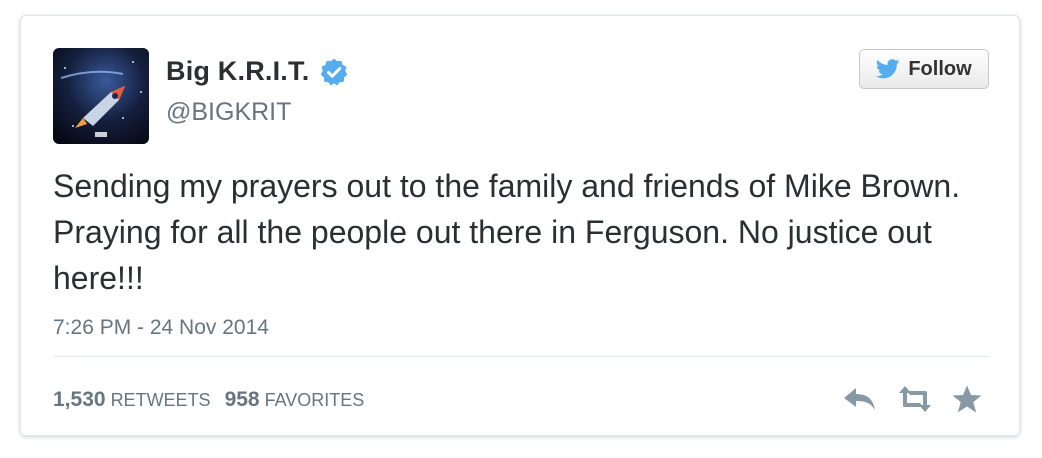 The height and width of the screenshot is (458, 1042). What do you see at coordinates (237, 71) in the screenshot?
I see `user-name: Big K.R.I.T.` at bounding box center [237, 71].